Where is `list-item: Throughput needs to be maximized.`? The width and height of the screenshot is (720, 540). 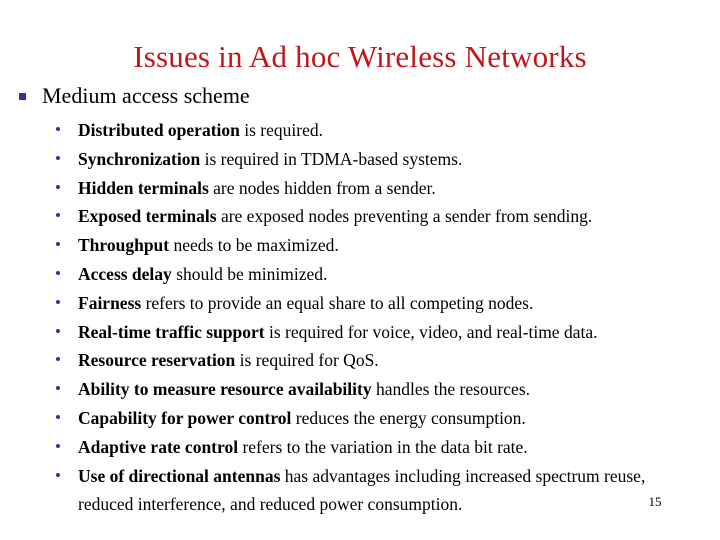 list-item: Throughput needs to be maximized. is located at coordinates (360, 245).